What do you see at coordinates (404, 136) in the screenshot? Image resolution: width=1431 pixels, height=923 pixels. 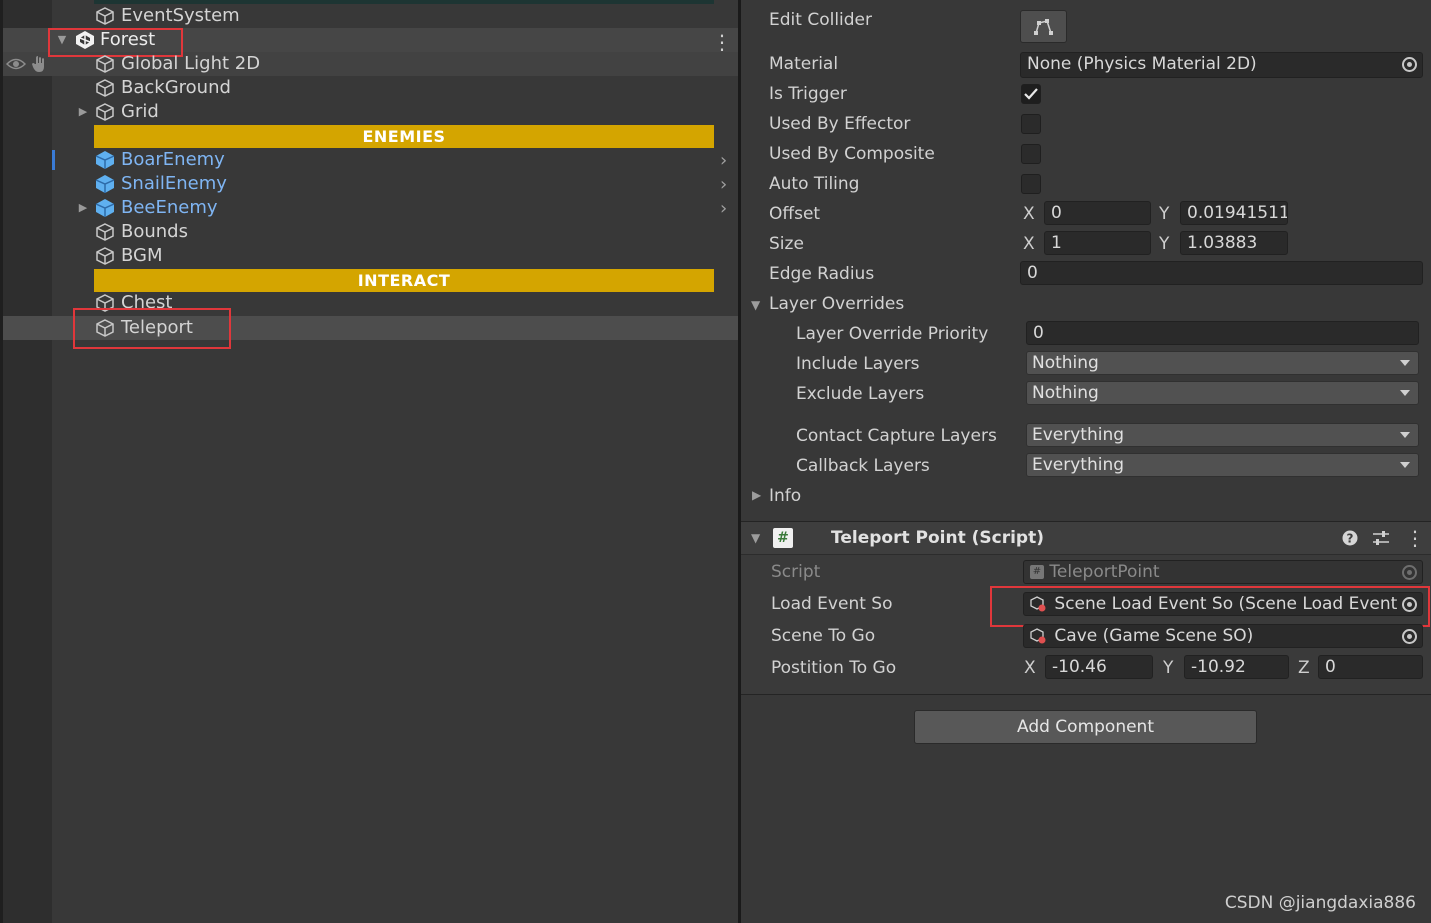 I see `separator-enemies: ENEMIES` at bounding box center [404, 136].